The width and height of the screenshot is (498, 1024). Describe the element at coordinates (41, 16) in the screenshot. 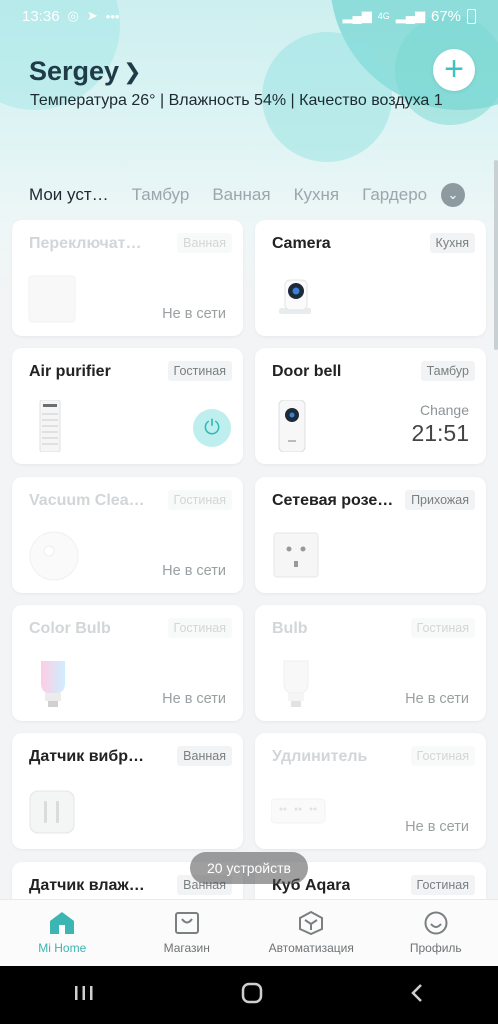

I see `status-time: 13:36` at that location.